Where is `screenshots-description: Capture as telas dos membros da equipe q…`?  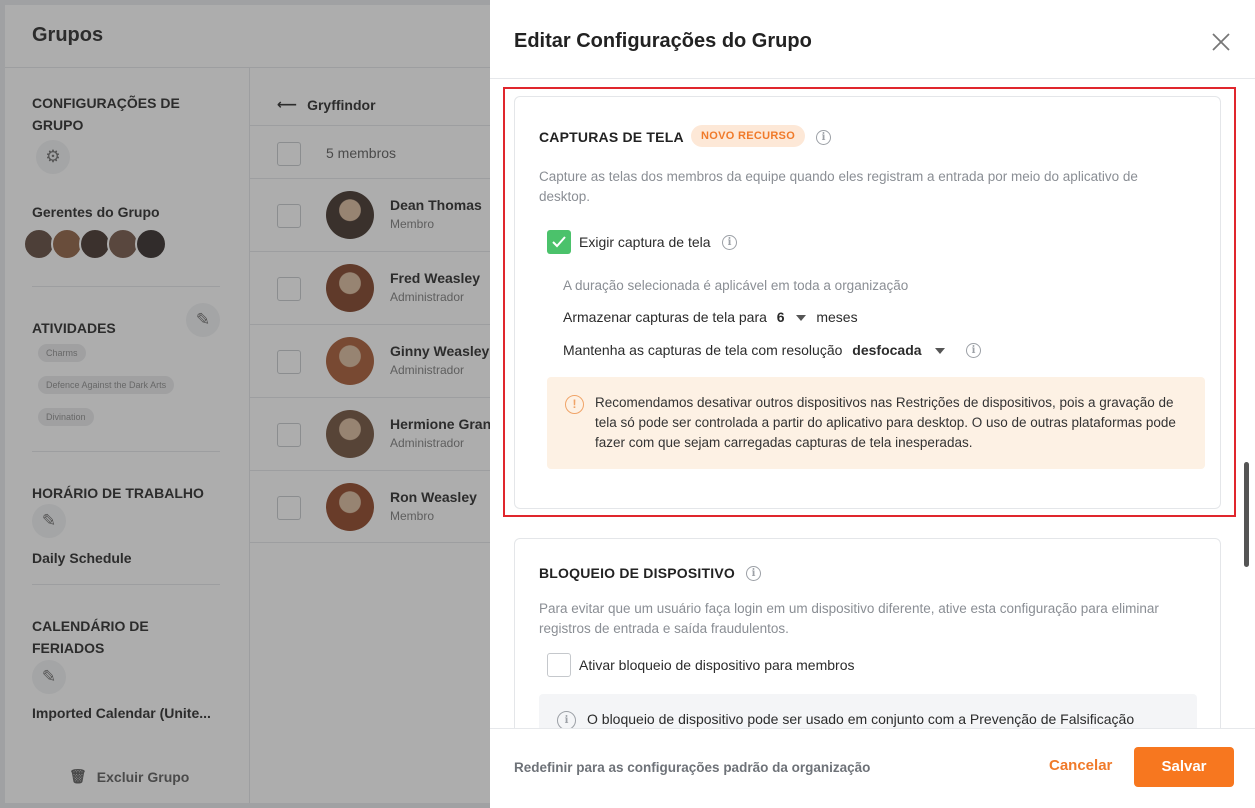
screenshots-description: Capture as telas dos membros da equipe q… is located at coordinates (838, 186).